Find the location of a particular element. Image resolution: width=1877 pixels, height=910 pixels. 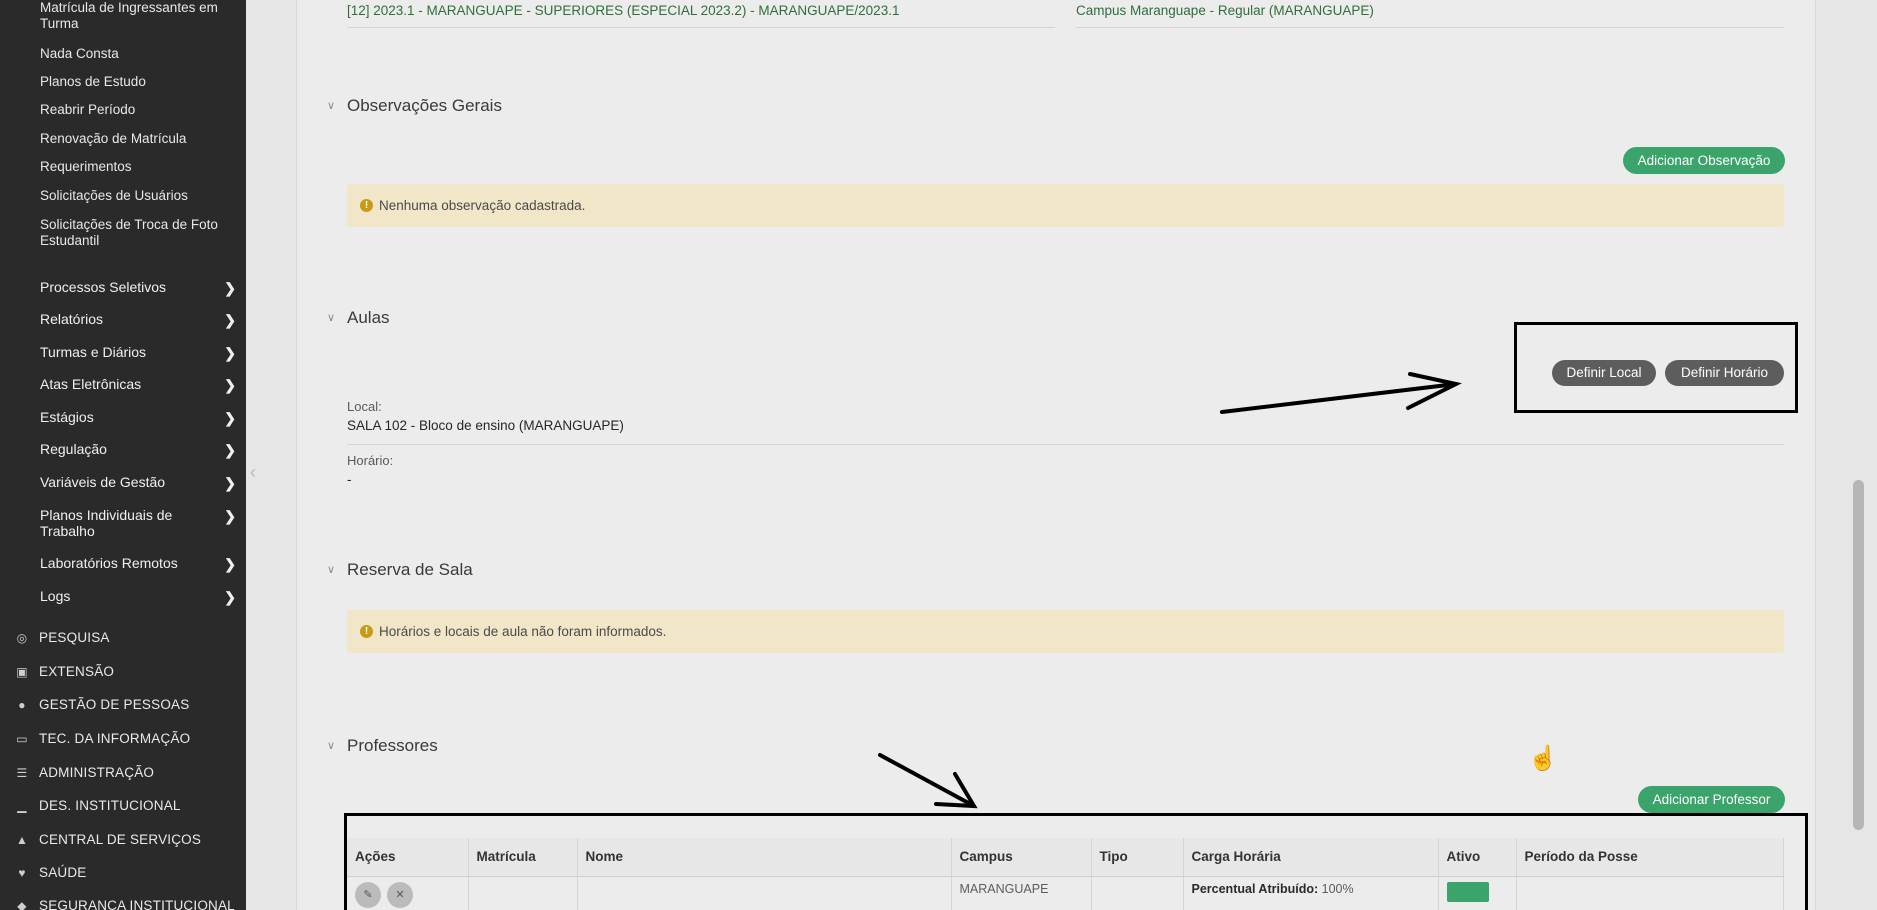

scrollbar-thumb is located at coordinates (1858, 655).